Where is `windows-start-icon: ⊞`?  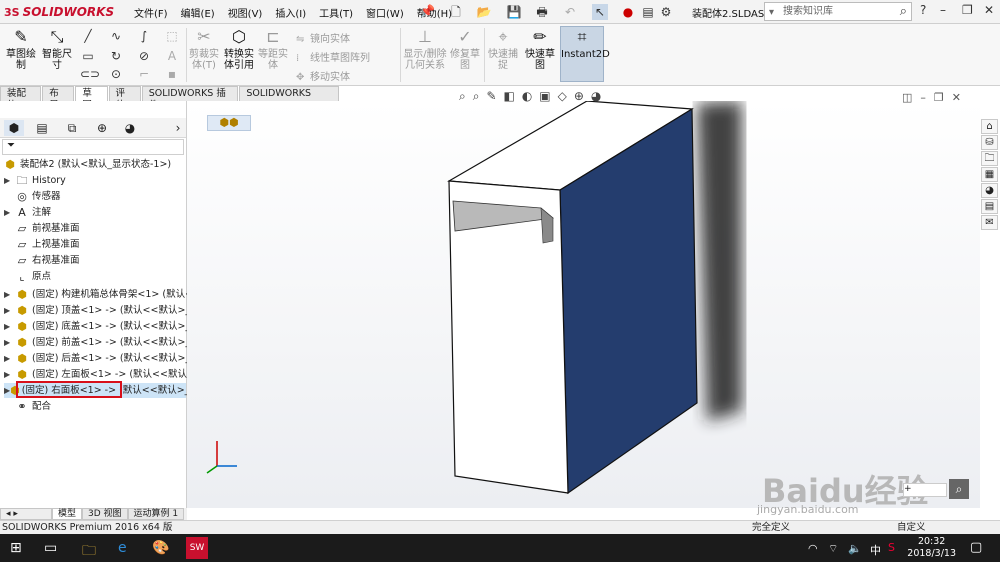
windows-start-icon: ⊞ is located at coordinates (16, 548).